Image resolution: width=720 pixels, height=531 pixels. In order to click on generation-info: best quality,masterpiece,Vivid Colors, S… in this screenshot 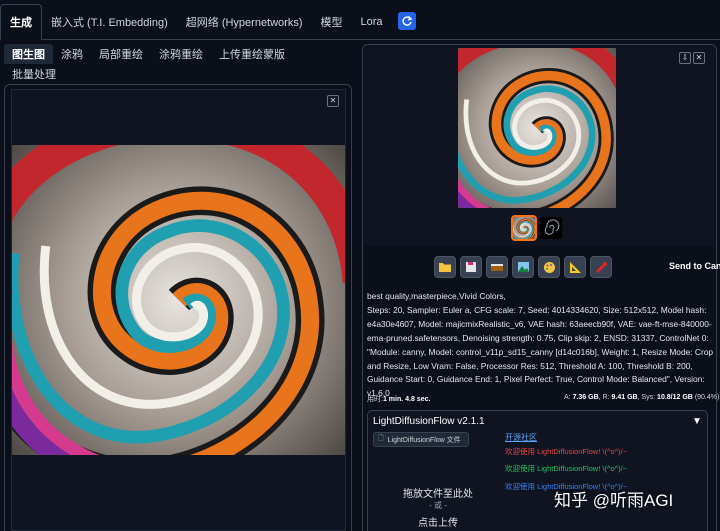, I will do `click(541, 345)`.